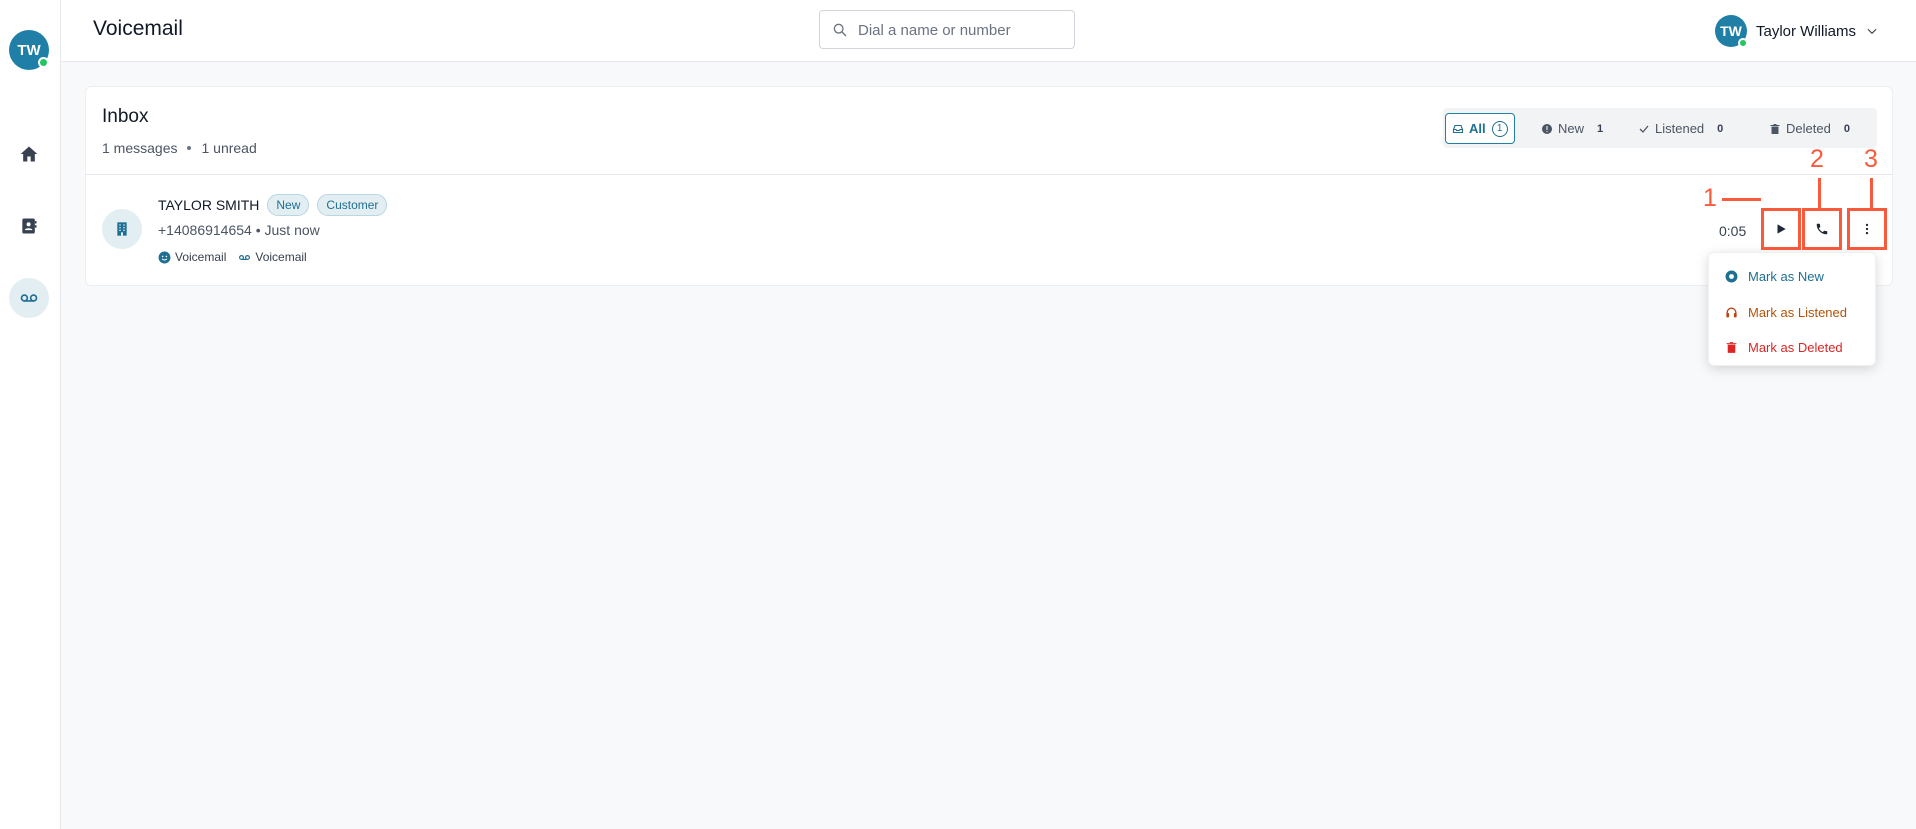 This screenshot has height=829, width=1916. I want to click on play-button, so click(1781, 229).